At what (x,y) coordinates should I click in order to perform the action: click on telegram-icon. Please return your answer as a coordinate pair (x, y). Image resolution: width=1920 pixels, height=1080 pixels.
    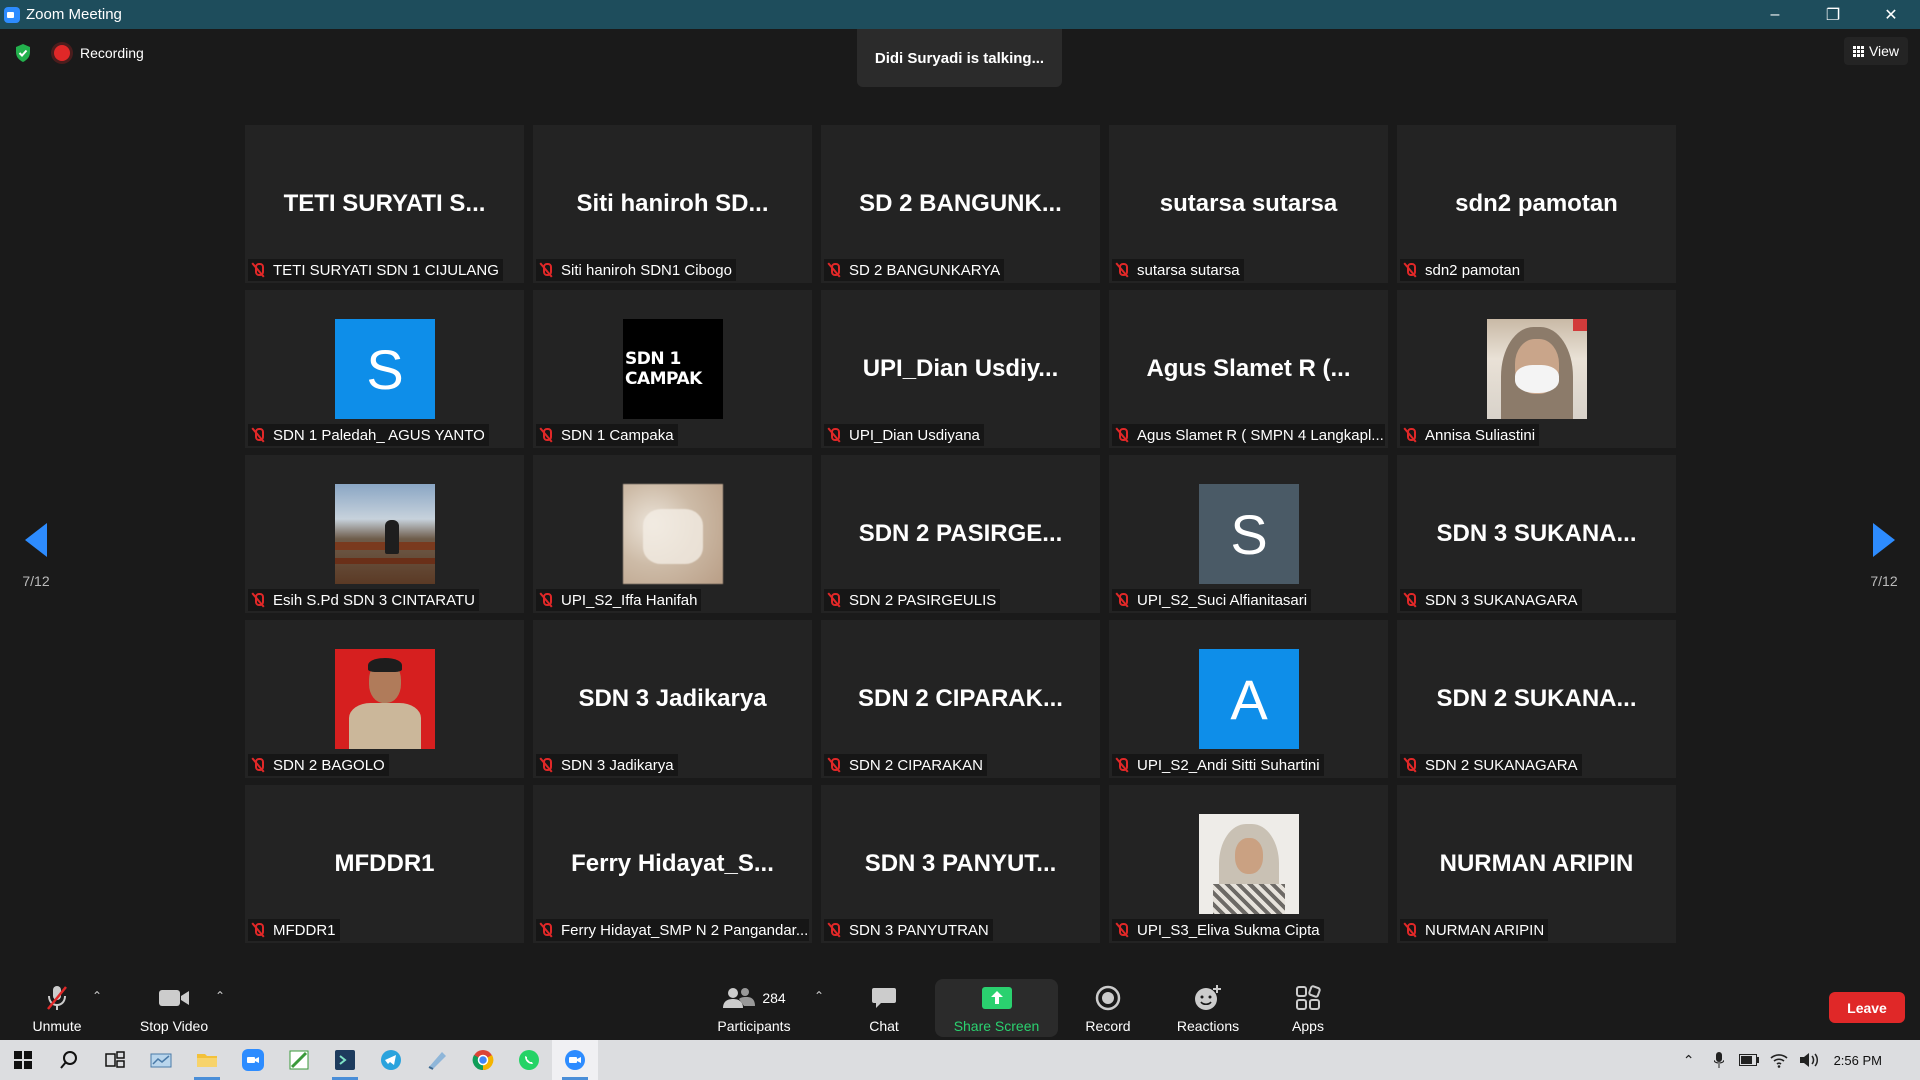
    Looking at the image, I should click on (391, 1060).